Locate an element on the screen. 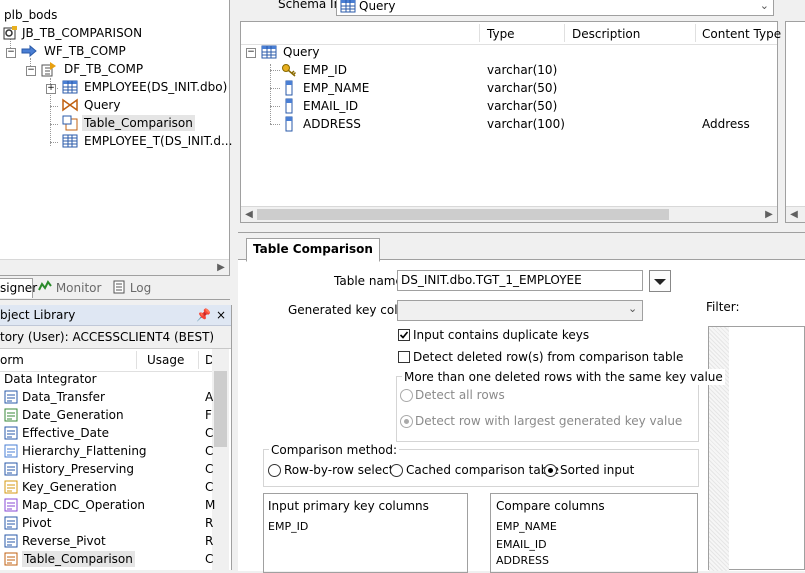 This screenshot has width=805, height=573. tree-hscrollbar: ▶ is located at coordinates (114, 267).